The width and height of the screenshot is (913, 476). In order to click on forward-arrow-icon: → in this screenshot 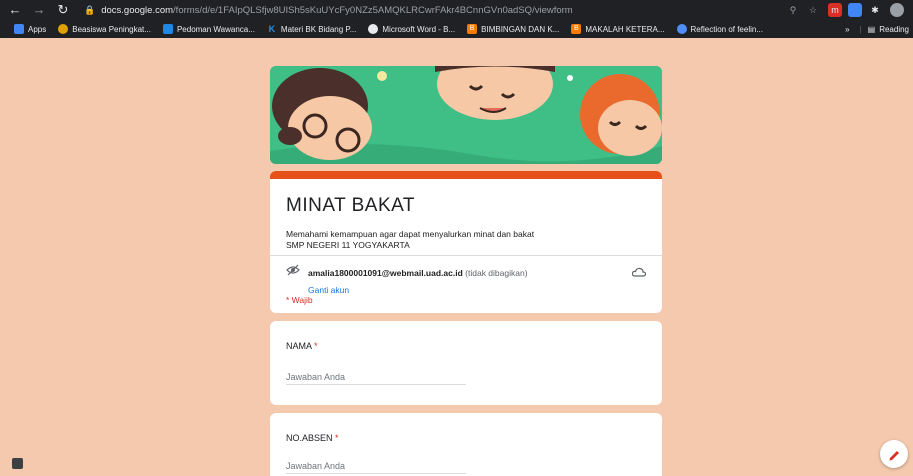, I will do `click(39, 10)`.